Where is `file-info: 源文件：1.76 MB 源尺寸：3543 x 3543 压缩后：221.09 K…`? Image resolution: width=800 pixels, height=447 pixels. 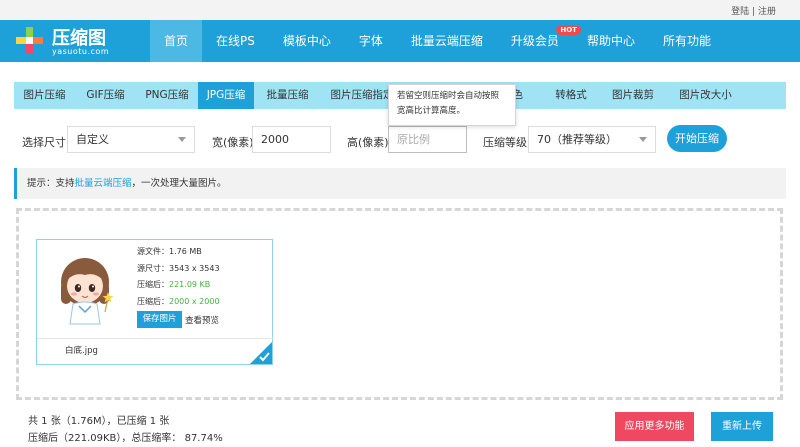 file-info: 源文件：1.76 MB 源尺寸：3543 x 3543 压缩后：221.09 K… is located at coordinates (178, 277).